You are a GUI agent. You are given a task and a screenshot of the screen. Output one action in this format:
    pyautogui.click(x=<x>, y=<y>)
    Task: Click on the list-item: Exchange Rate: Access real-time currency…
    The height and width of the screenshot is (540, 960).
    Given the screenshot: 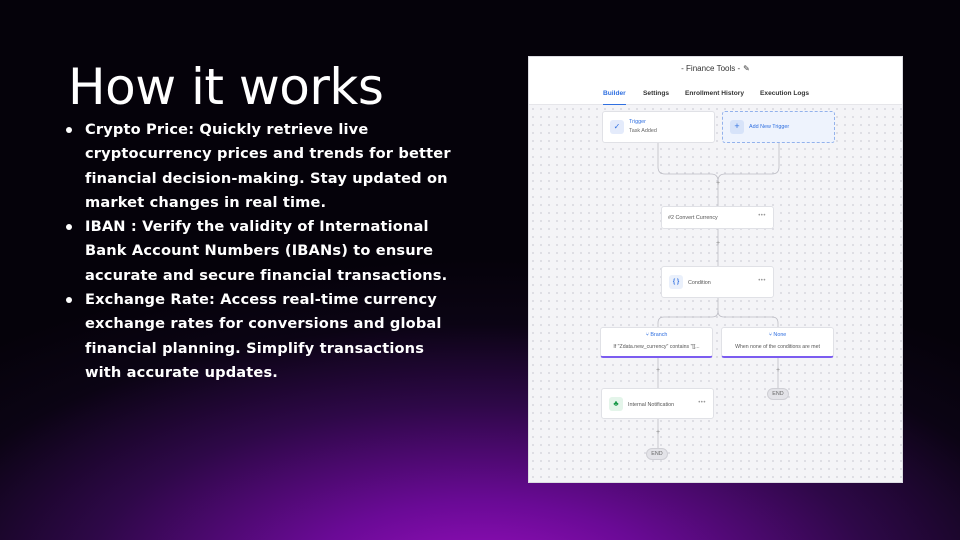 What is the action you would take?
    pyautogui.click(x=264, y=336)
    